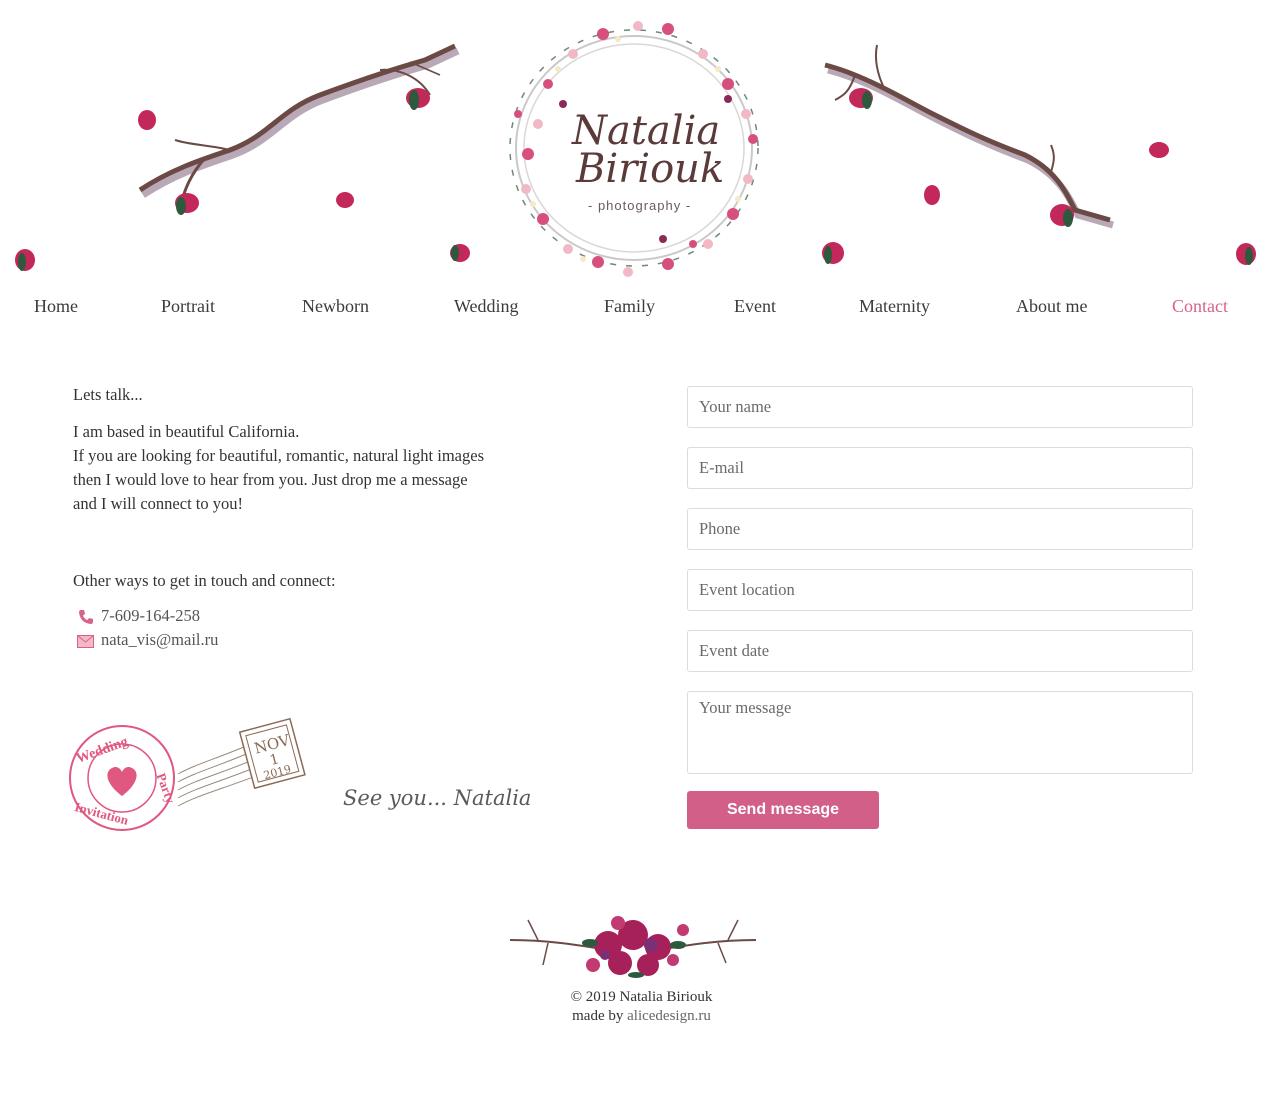  Describe the element at coordinates (150, 616) in the screenshot. I see `contact-phone: 7-609-164-258` at that location.